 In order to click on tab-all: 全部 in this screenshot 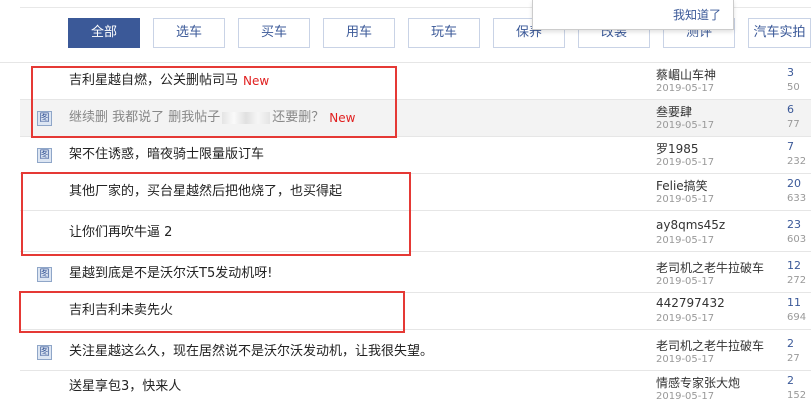, I will do `click(104, 33)`.